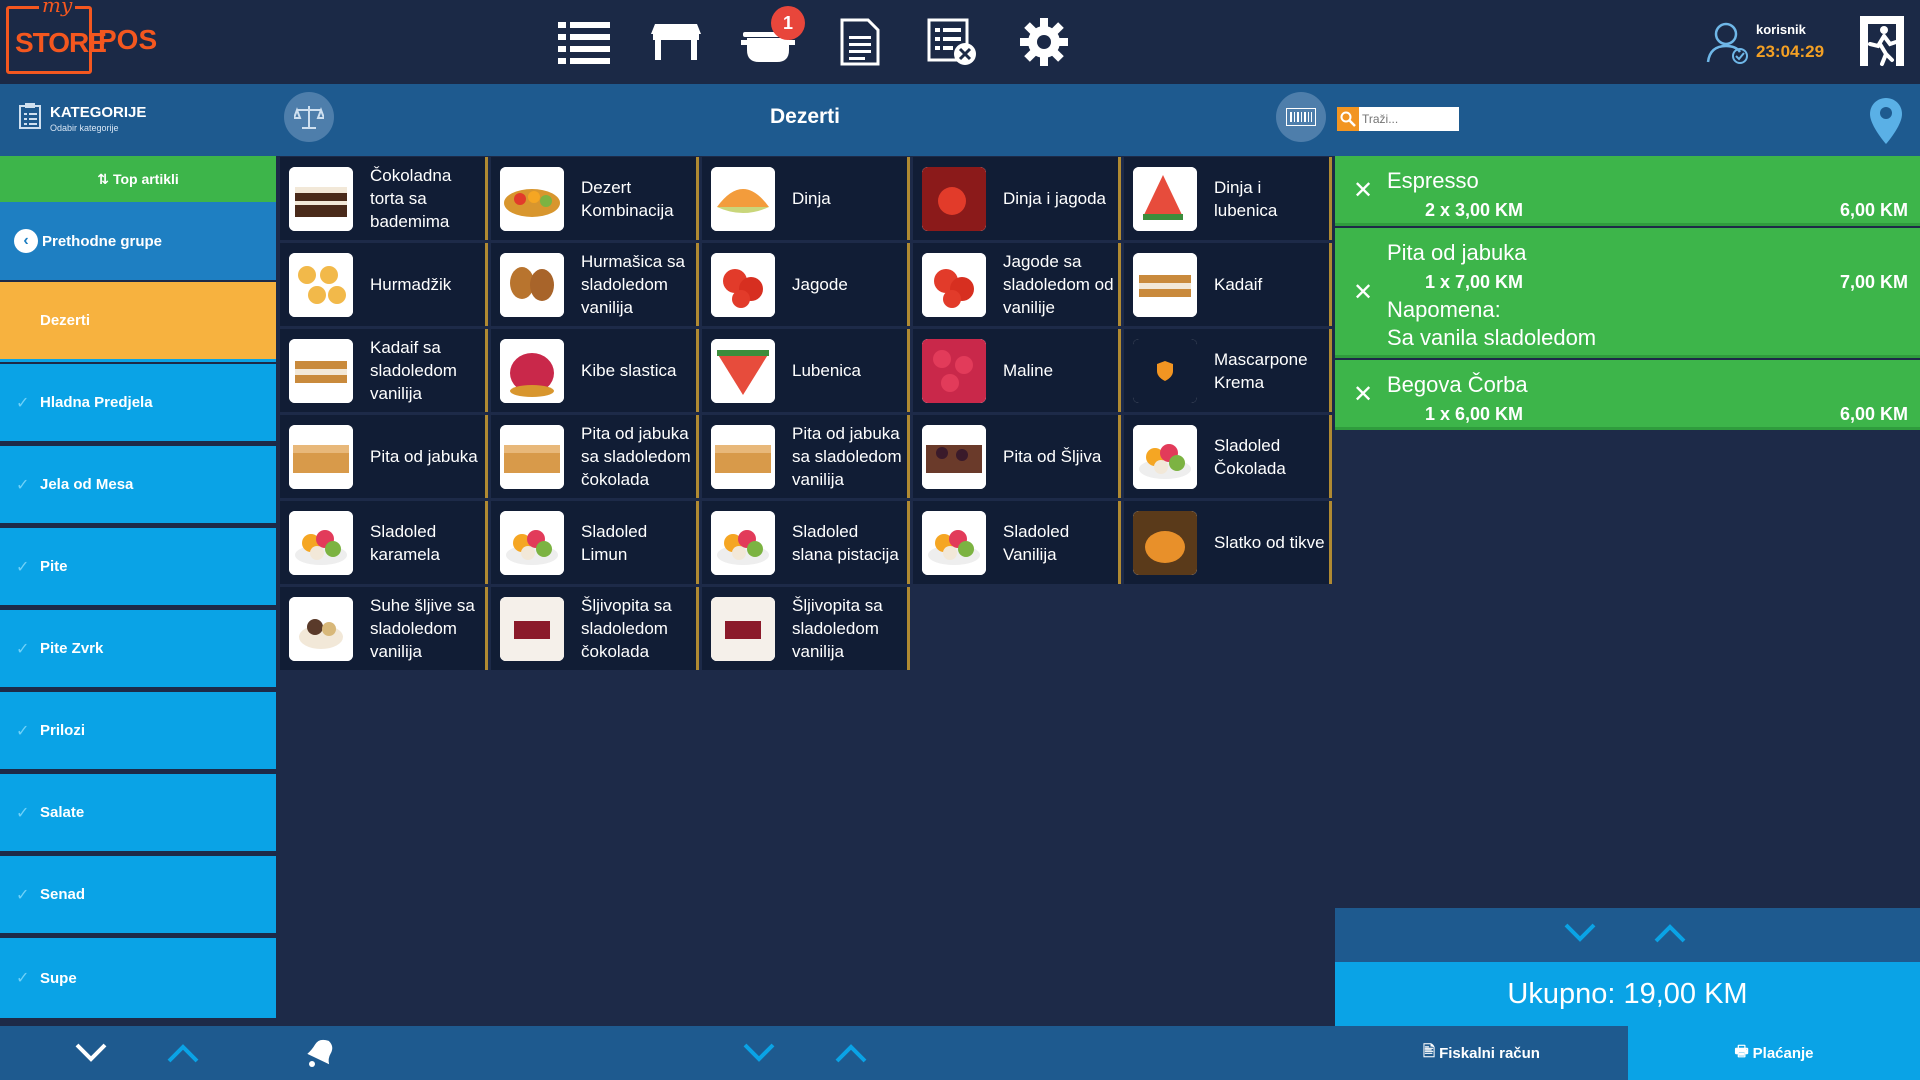 The height and width of the screenshot is (1080, 1920). What do you see at coordinates (1228, 542) in the screenshot?
I see `product-tile: Slatko od tikve` at bounding box center [1228, 542].